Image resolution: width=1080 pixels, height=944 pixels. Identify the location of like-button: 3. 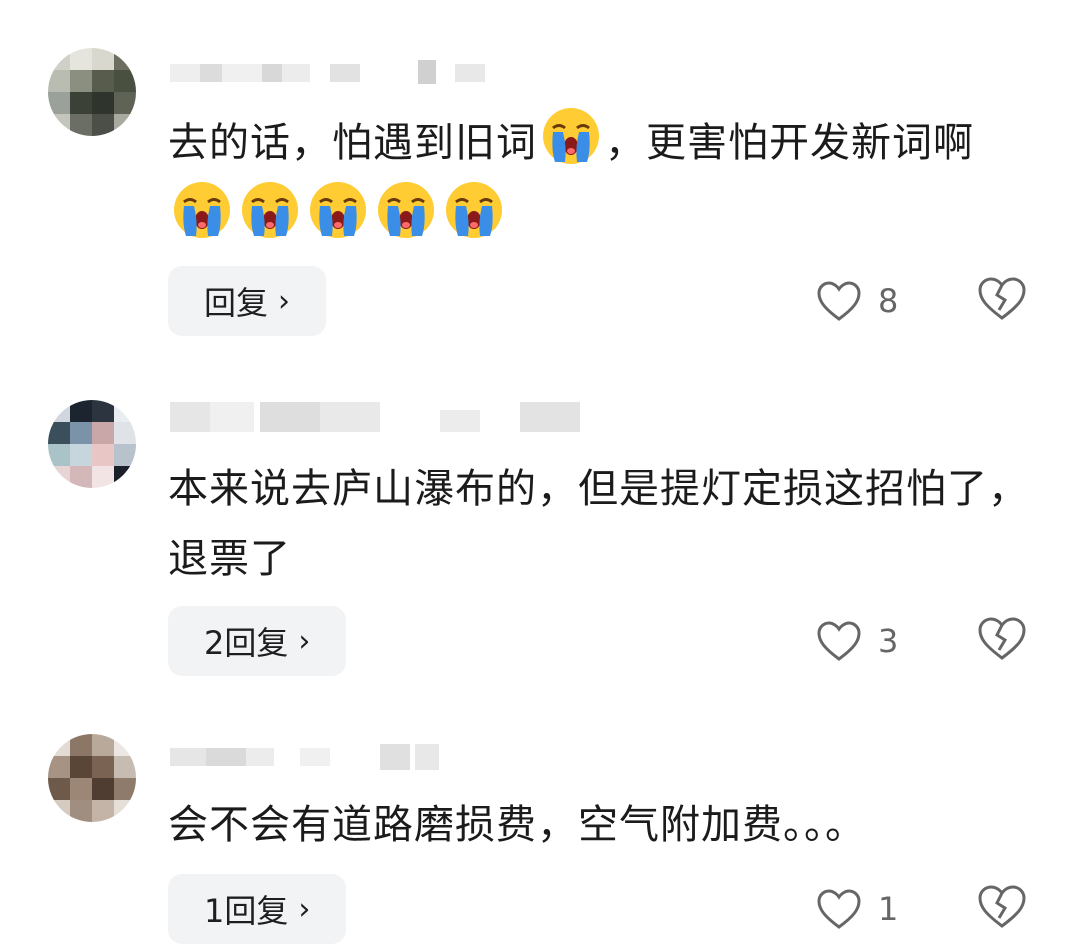
(857, 641).